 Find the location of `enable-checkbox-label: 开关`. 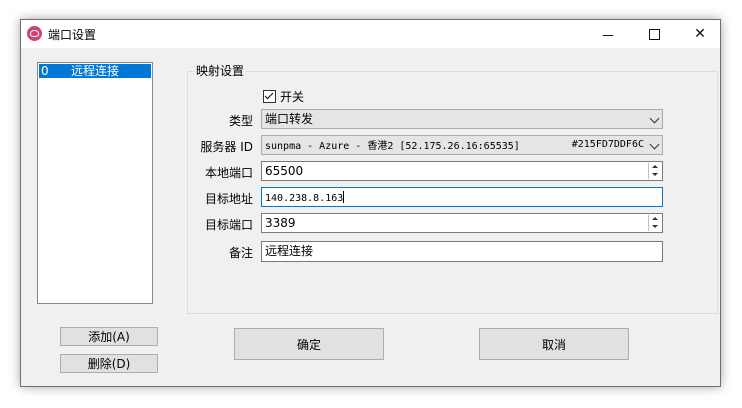

enable-checkbox-label: 开关 is located at coordinates (292, 97).